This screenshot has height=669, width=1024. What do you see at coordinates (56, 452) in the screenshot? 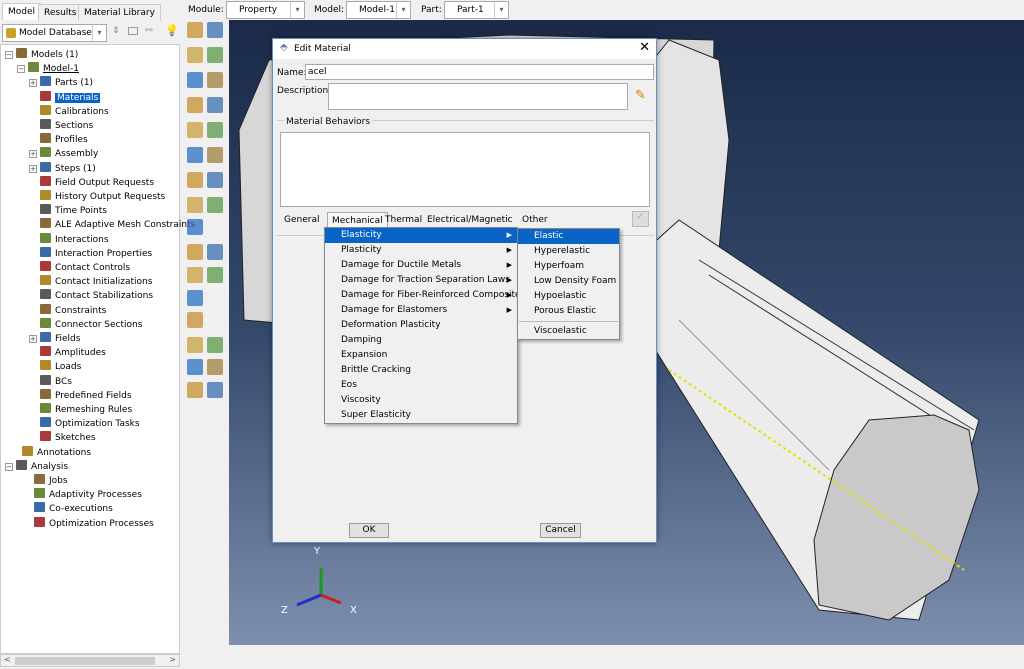
I see `tree-item-annotations: Annotations` at bounding box center [56, 452].